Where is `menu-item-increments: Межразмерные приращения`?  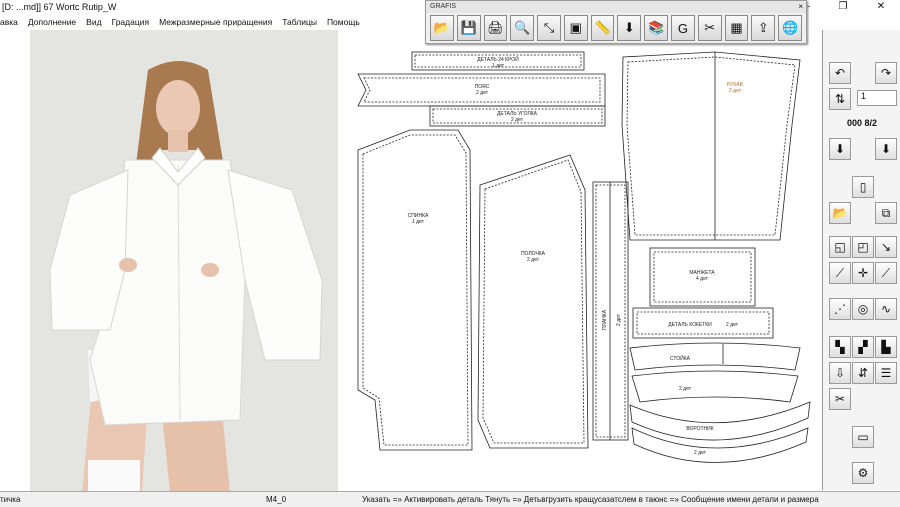
menu-item-increments: Межразмерные приращения is located at coordinates (215, 22).